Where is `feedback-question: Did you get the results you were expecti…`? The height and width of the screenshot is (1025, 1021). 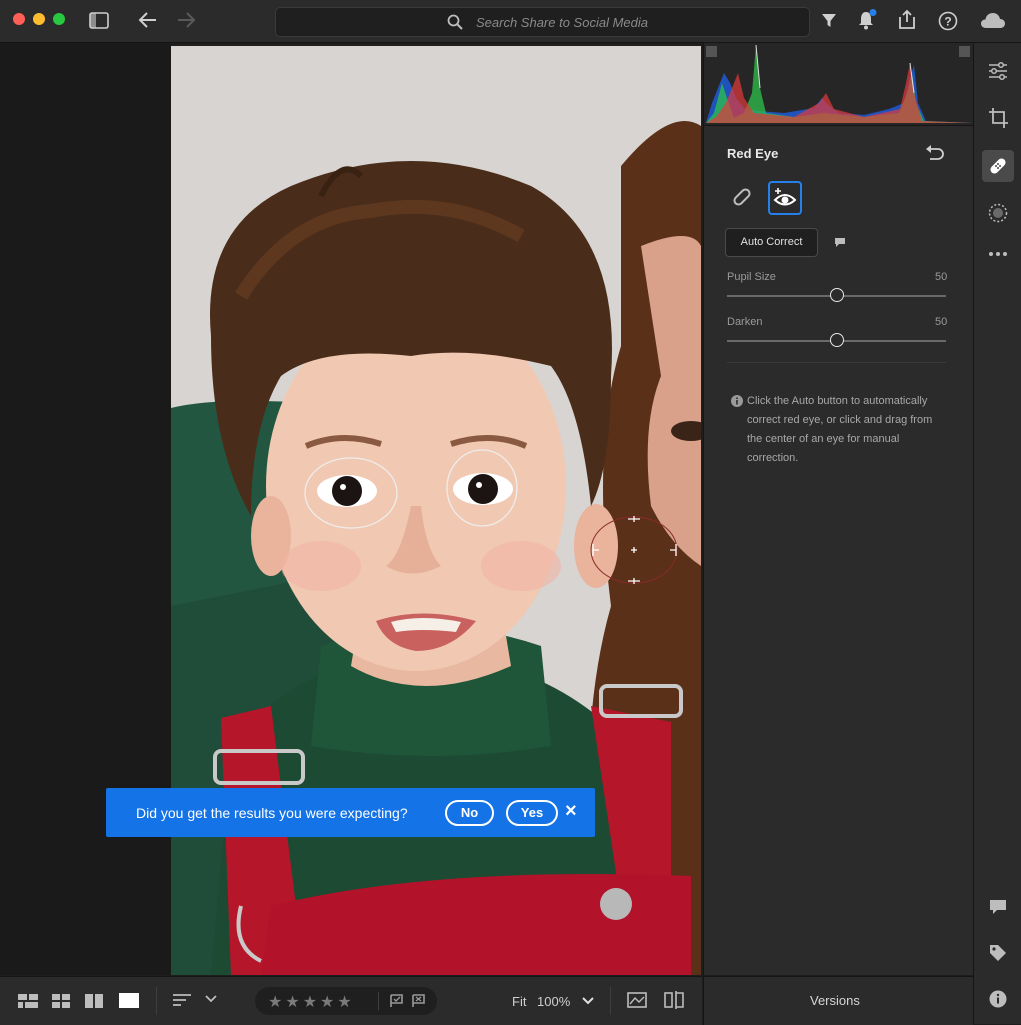 feedback-question: Did you get the results you were expecti… is located at coordinates (272, 813).